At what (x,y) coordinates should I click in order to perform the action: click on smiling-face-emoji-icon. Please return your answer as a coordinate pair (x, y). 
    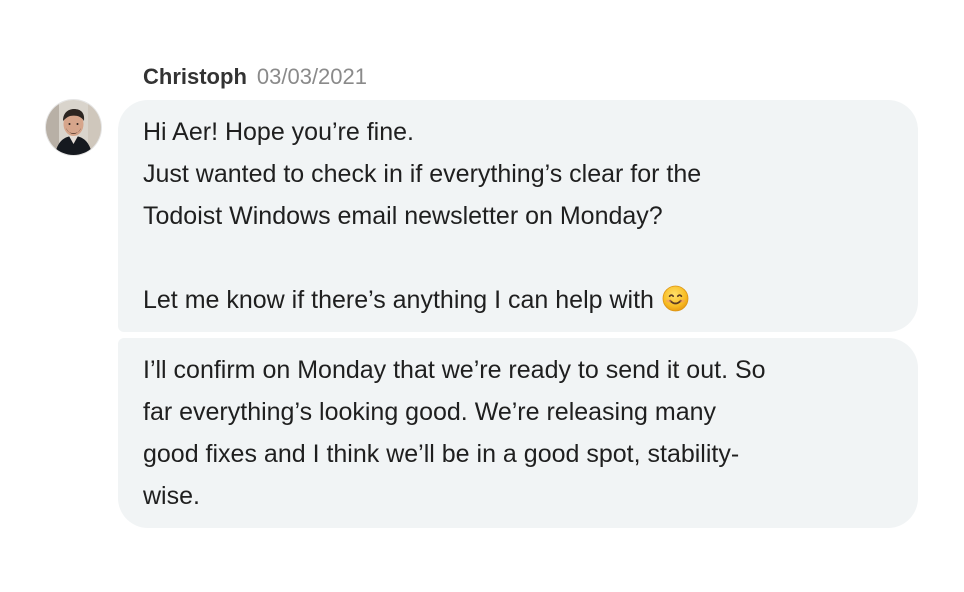
    Looking at the image, I should click on (675, 298).